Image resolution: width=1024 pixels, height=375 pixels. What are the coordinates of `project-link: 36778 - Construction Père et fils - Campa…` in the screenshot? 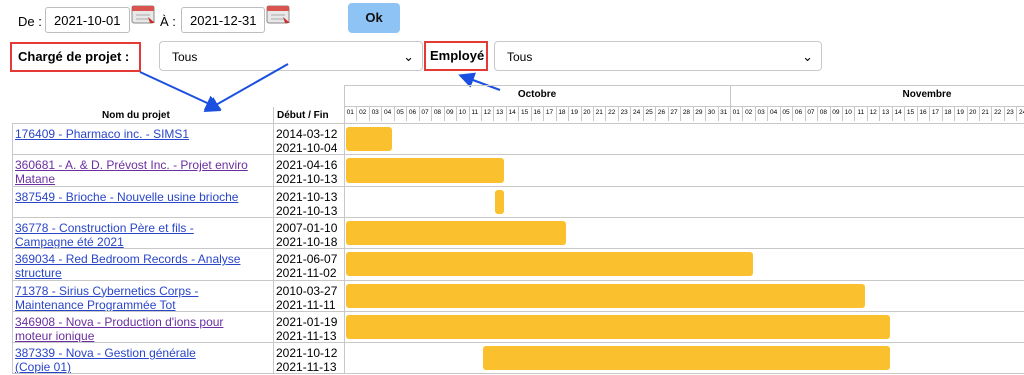 It's located at (142, 235).